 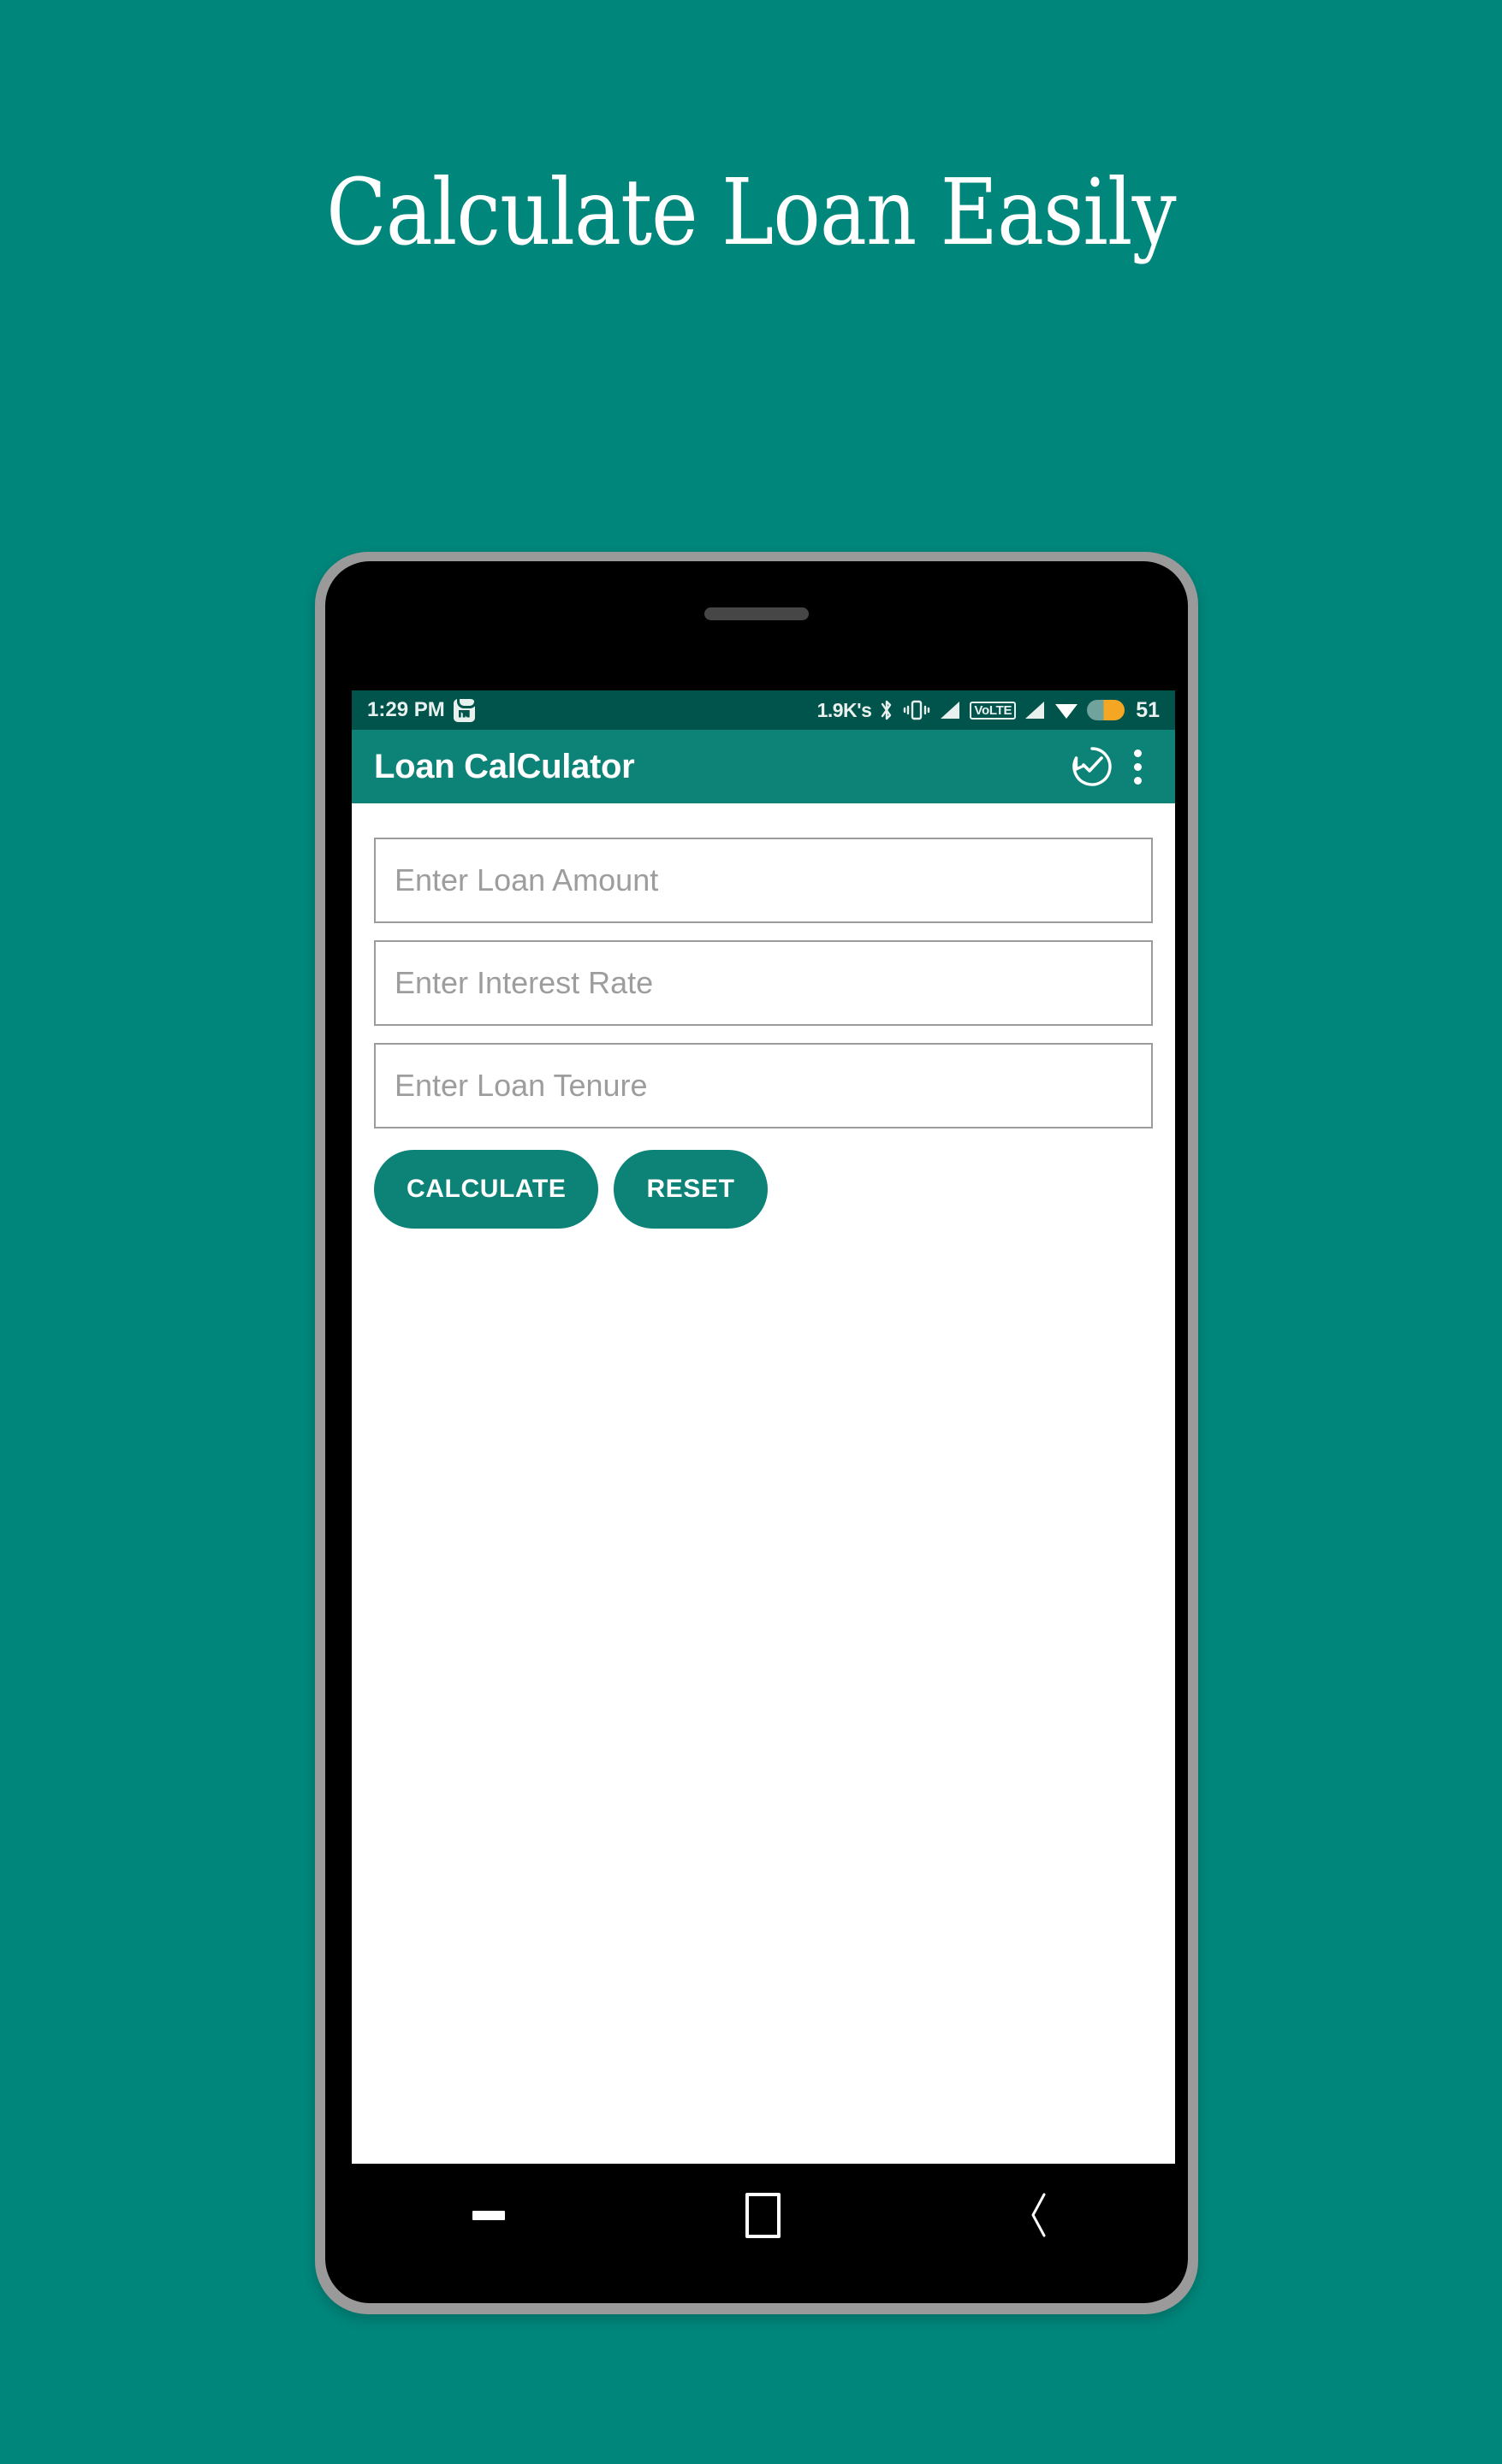 What do you see at coordinates (844, 709) in the screenshot?
I see `data-rate-label: 1.9K's` at bounding box center [844, 709].